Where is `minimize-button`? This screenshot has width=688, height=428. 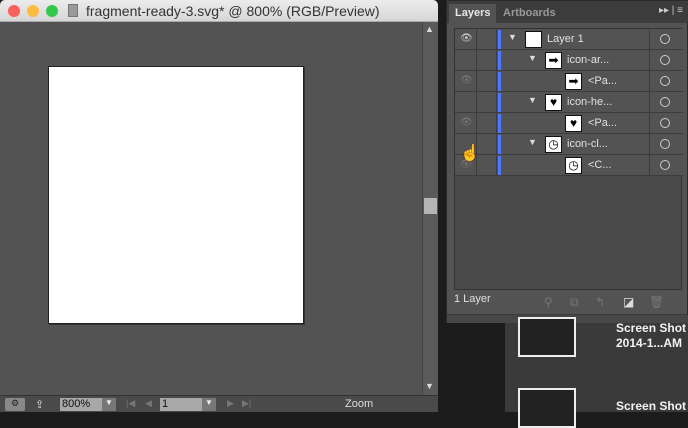 minimize-button is located at coordinates (33, 11).